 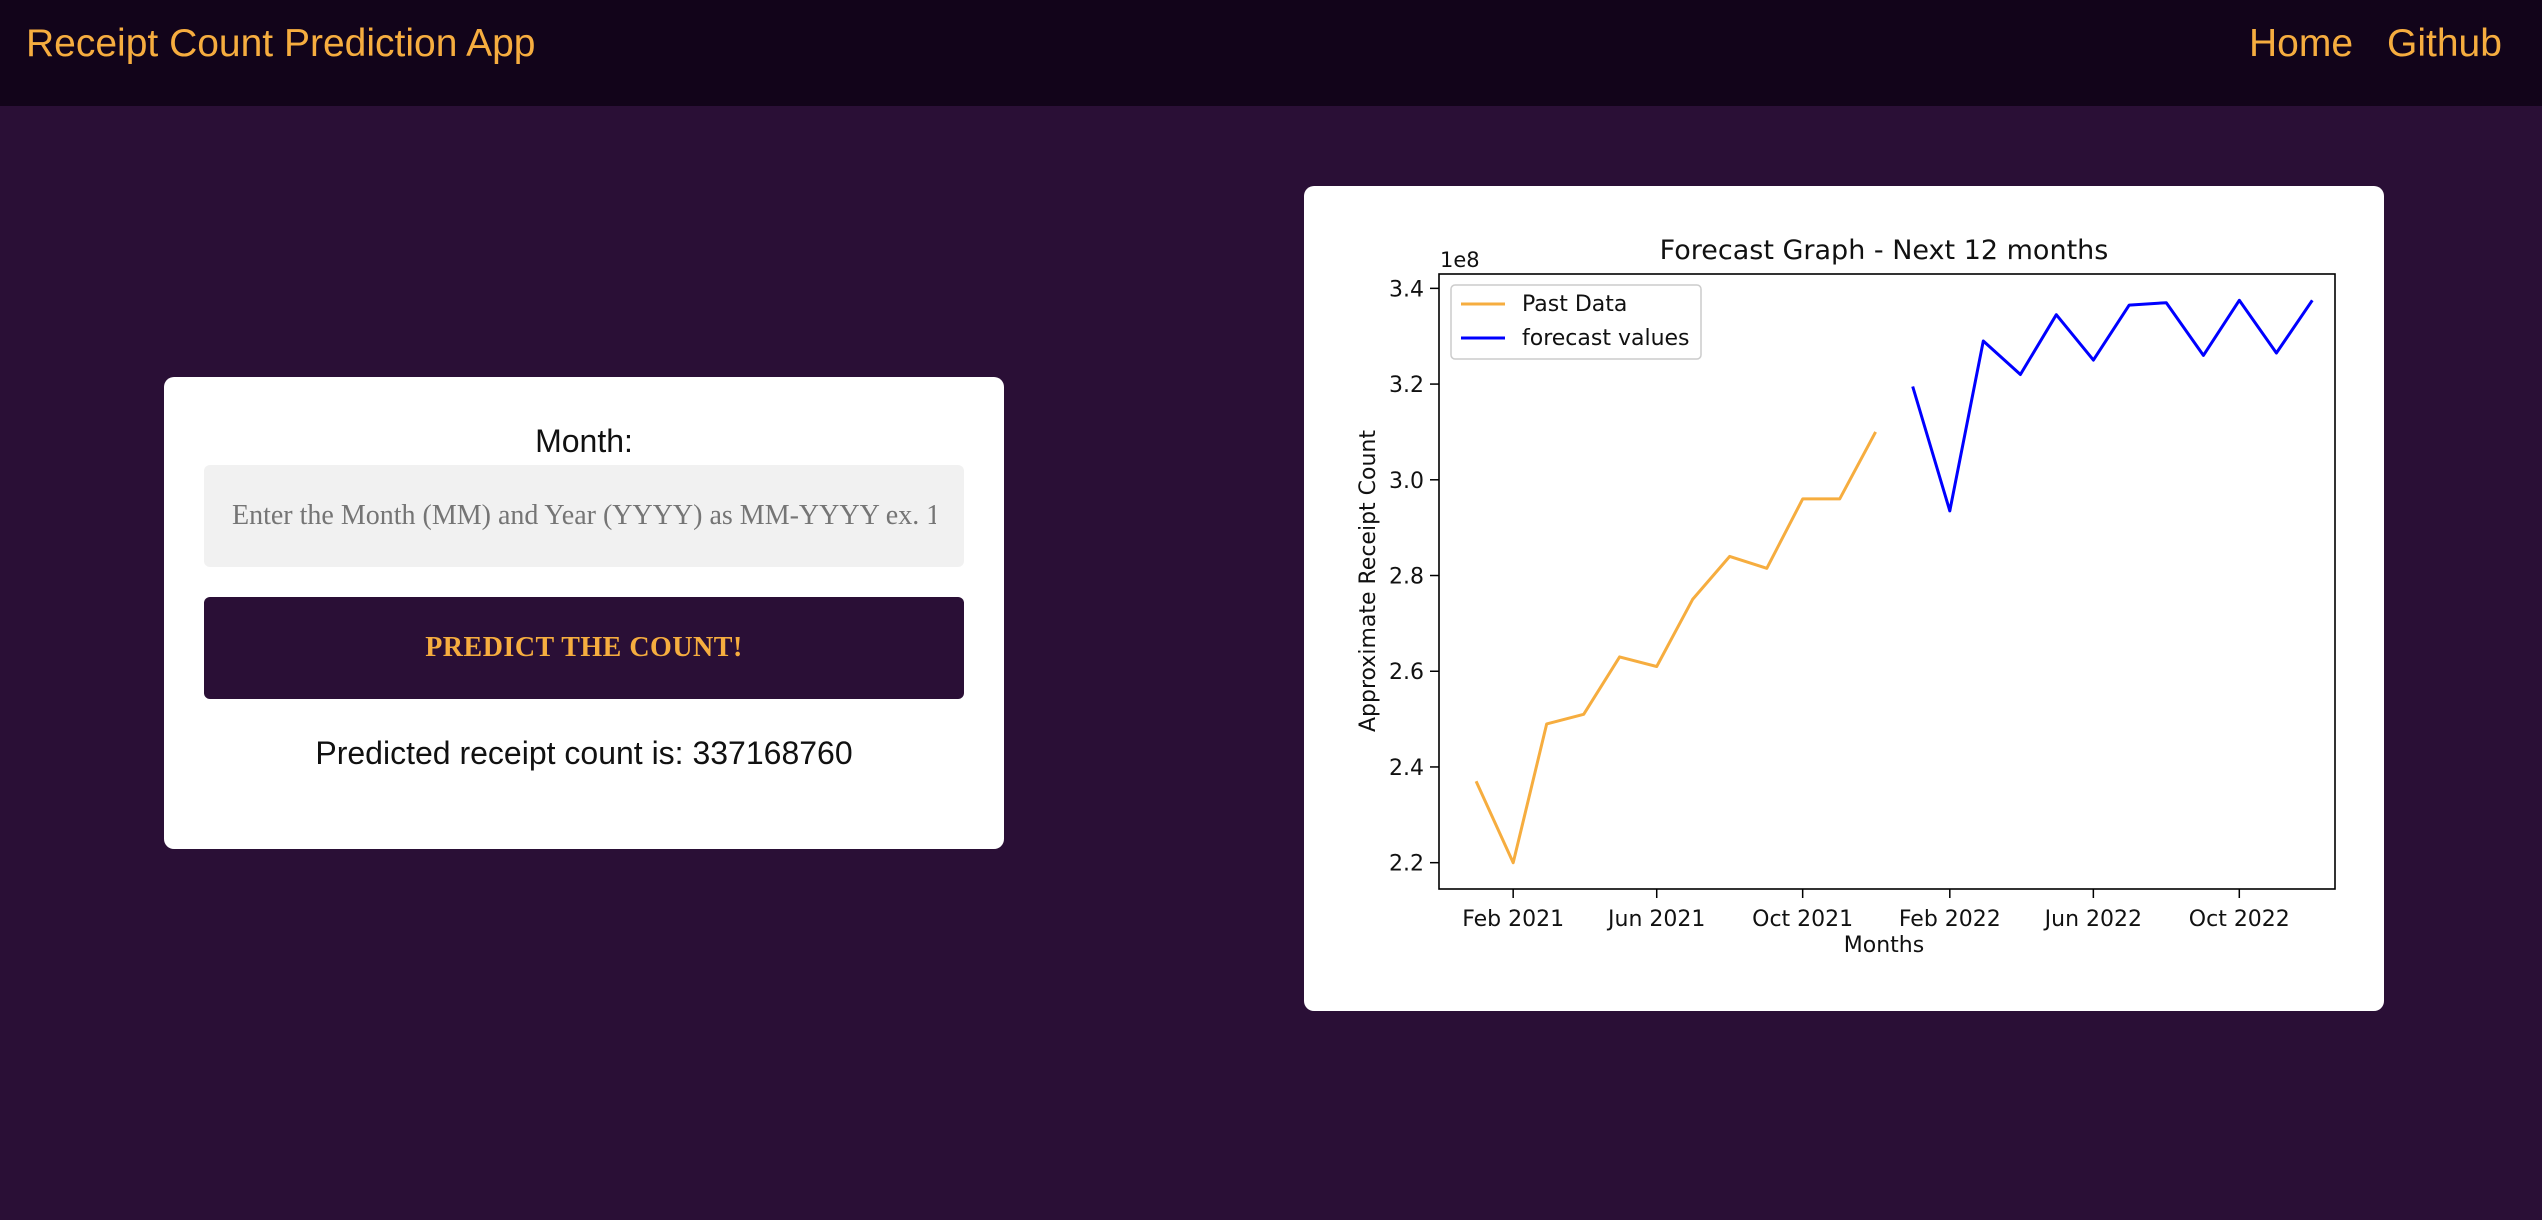 What do you see at coordinates (1950, 919) in the screenshot?
I see `x-tick-label: Feb 2022` at bounding box center [1950, 919].